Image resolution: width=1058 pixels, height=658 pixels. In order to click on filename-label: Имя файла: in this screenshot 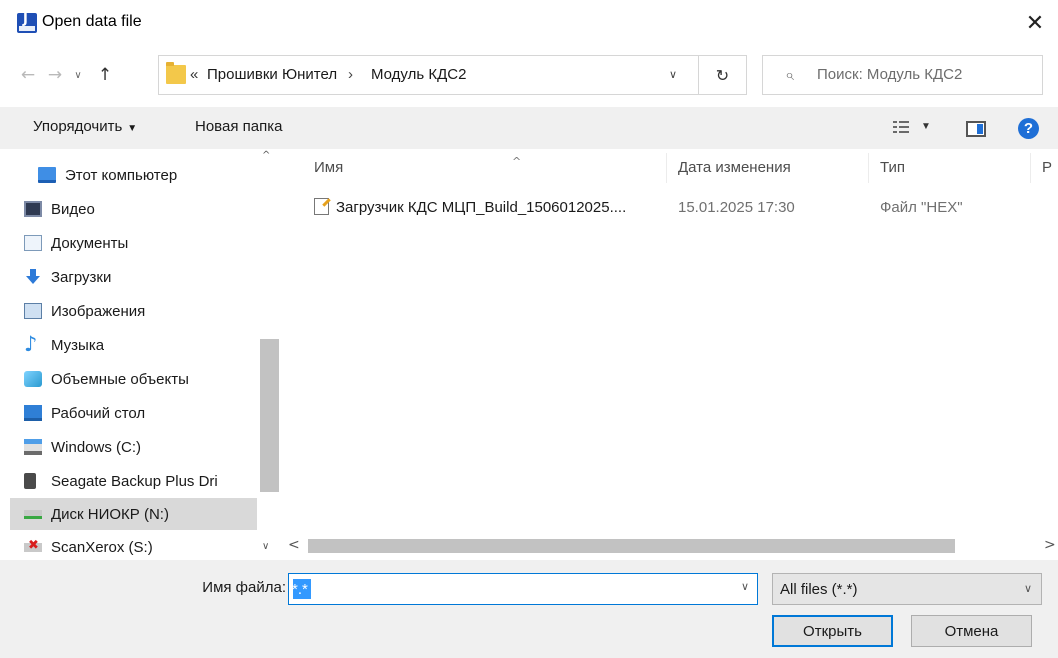, I will do `click(244, 587)`.